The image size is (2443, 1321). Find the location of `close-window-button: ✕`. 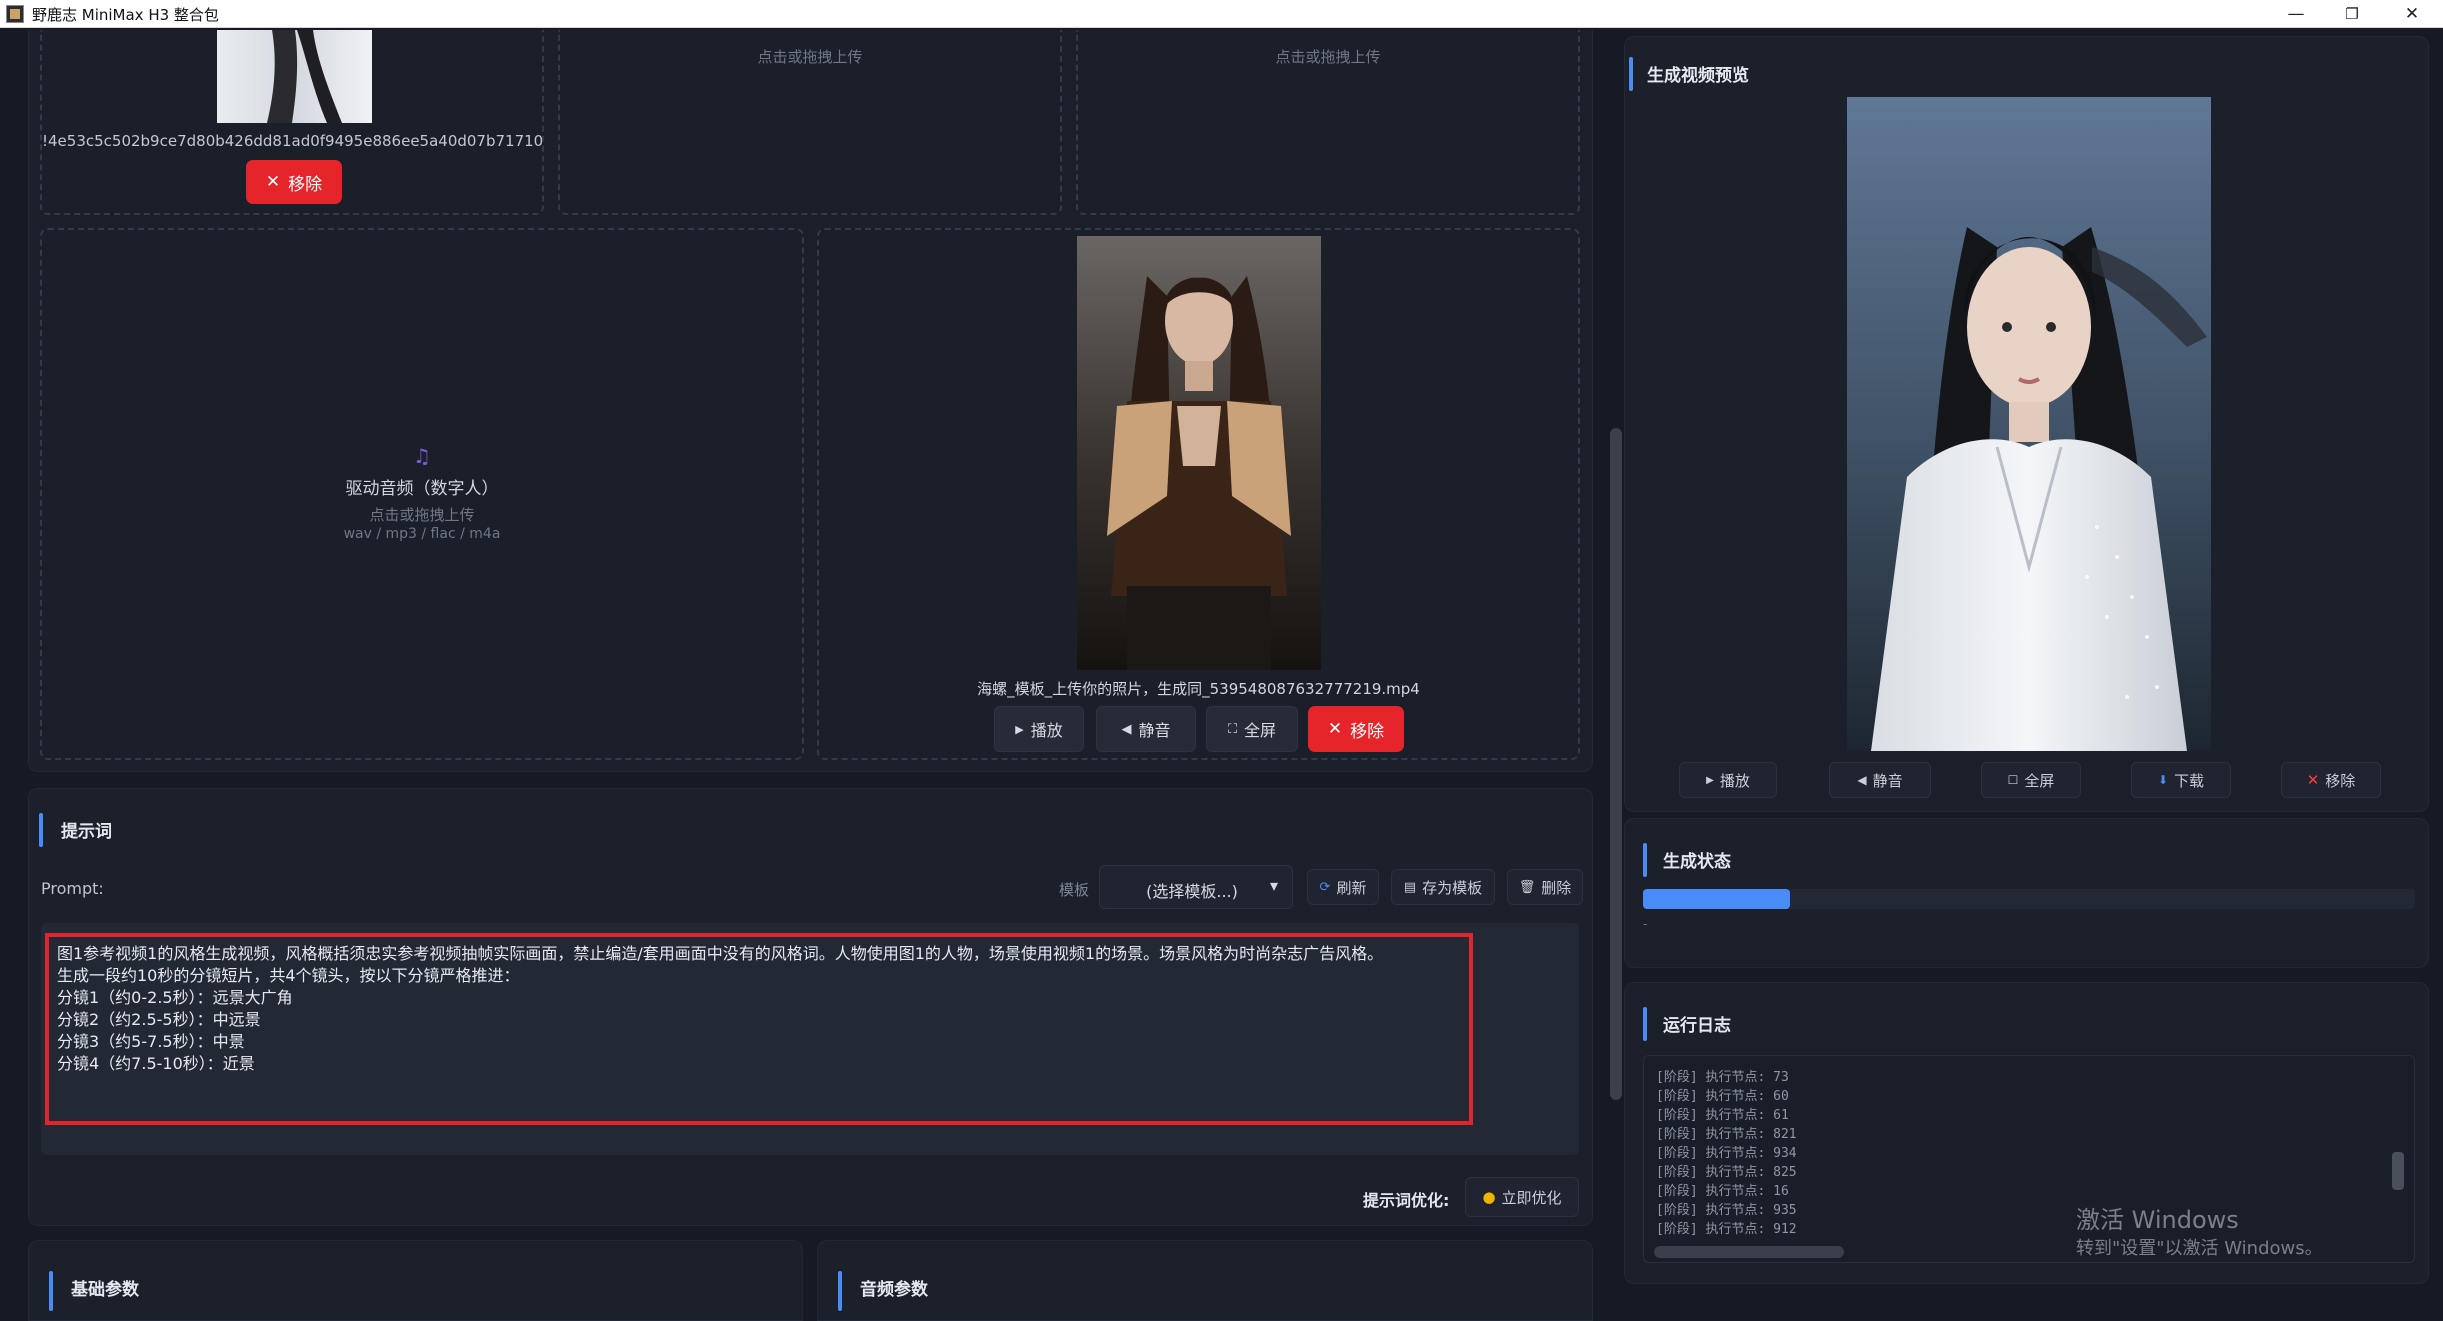

close-window-button: ✕ is located at coordinates (2412, 14).